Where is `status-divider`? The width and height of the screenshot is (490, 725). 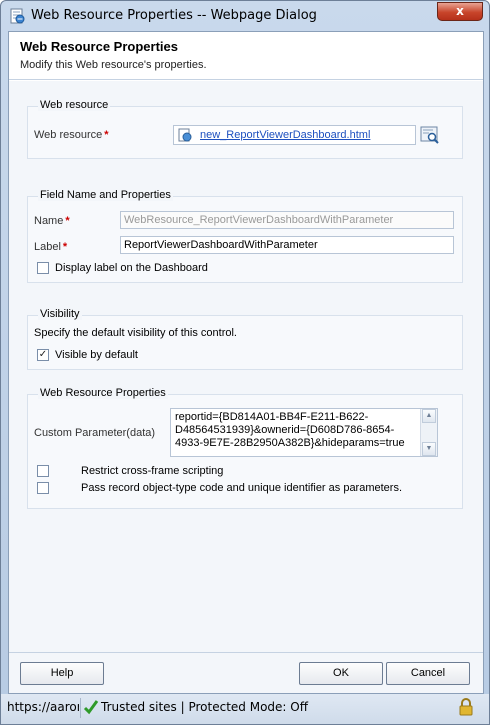
status-divider is located at coordinates (80, 708).